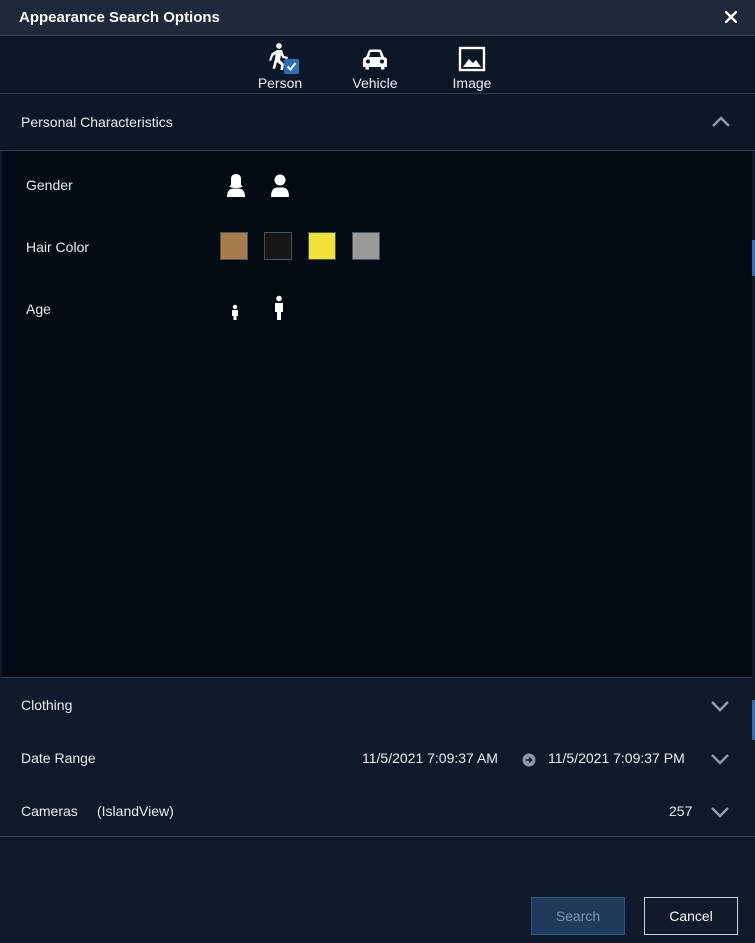 The image size is (755, 943). What do you see at coordinates (135, 811) in the screenshot?
I see `cameras-site: (IslandView)` at bounding box center [135, 811].